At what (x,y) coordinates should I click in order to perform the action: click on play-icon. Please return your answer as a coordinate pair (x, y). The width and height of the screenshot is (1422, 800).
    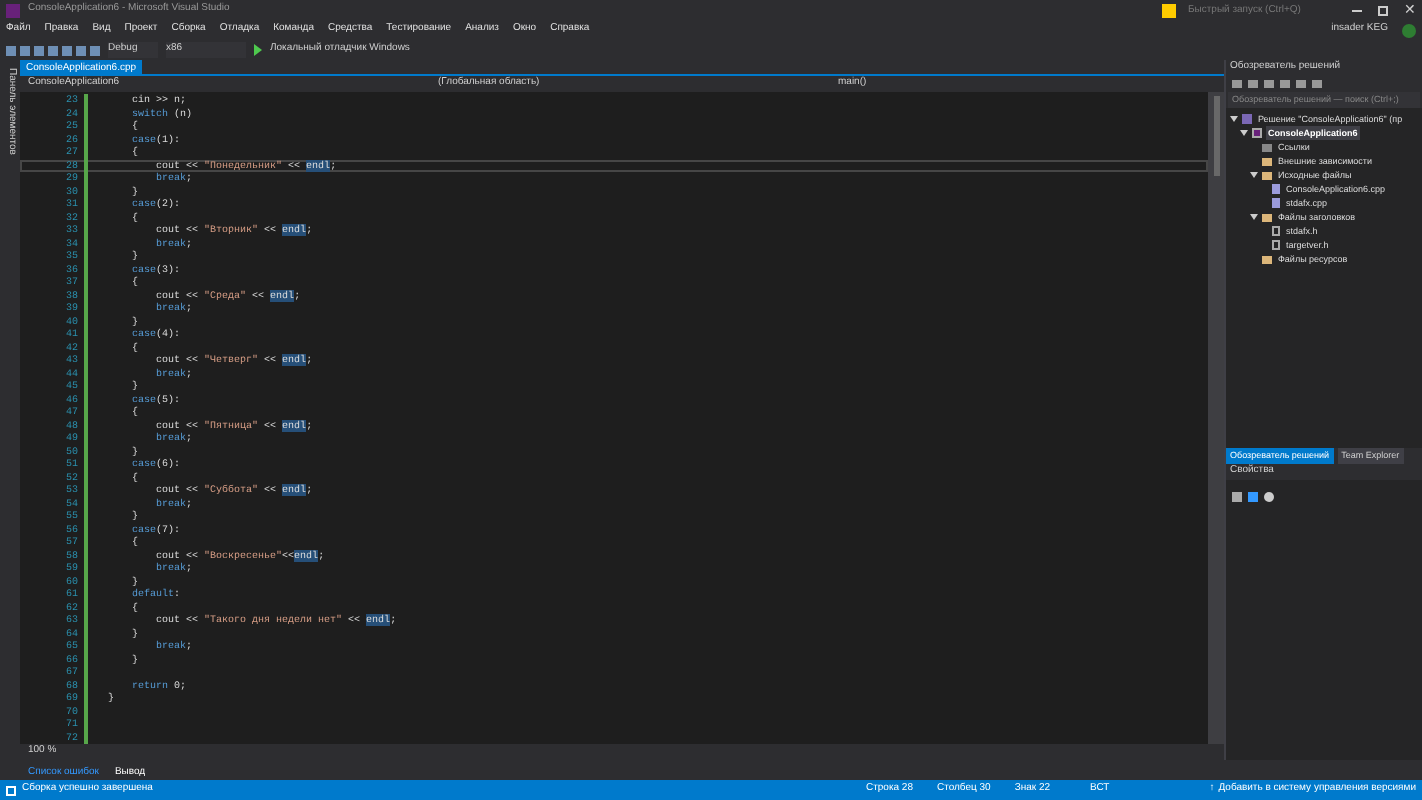
    Looking at the image, I should click on (258, 50).